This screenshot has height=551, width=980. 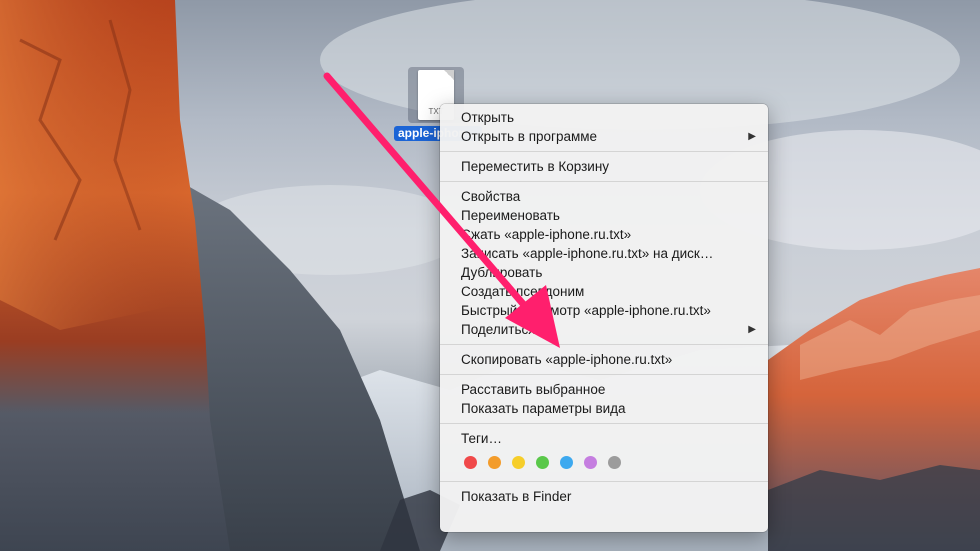 What do you see at coordinates (604, 462) in the screenshot?
I see `tag-colors` at bounding box center [604, 462].